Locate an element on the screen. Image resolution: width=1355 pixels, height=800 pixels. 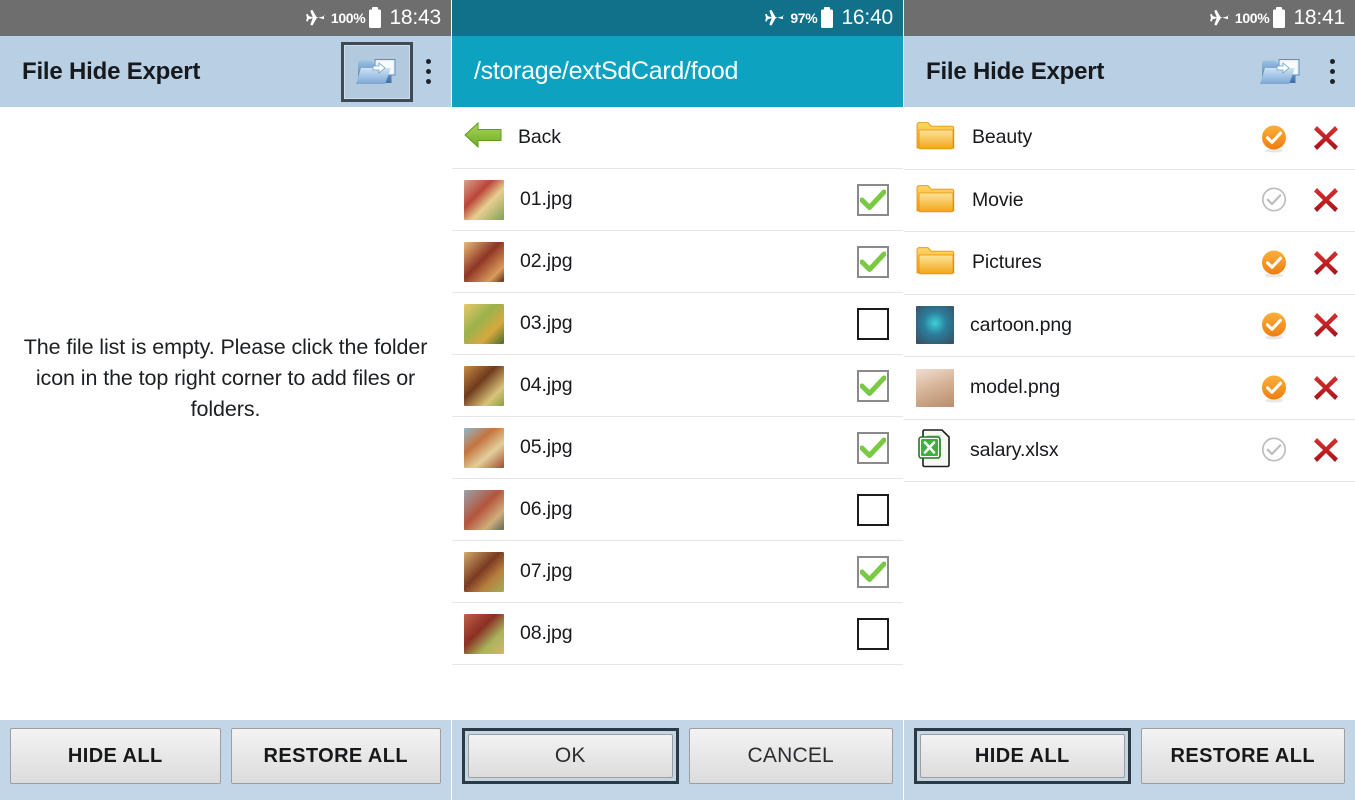
button-wrapper: OK is located at coordinates (570, 756).